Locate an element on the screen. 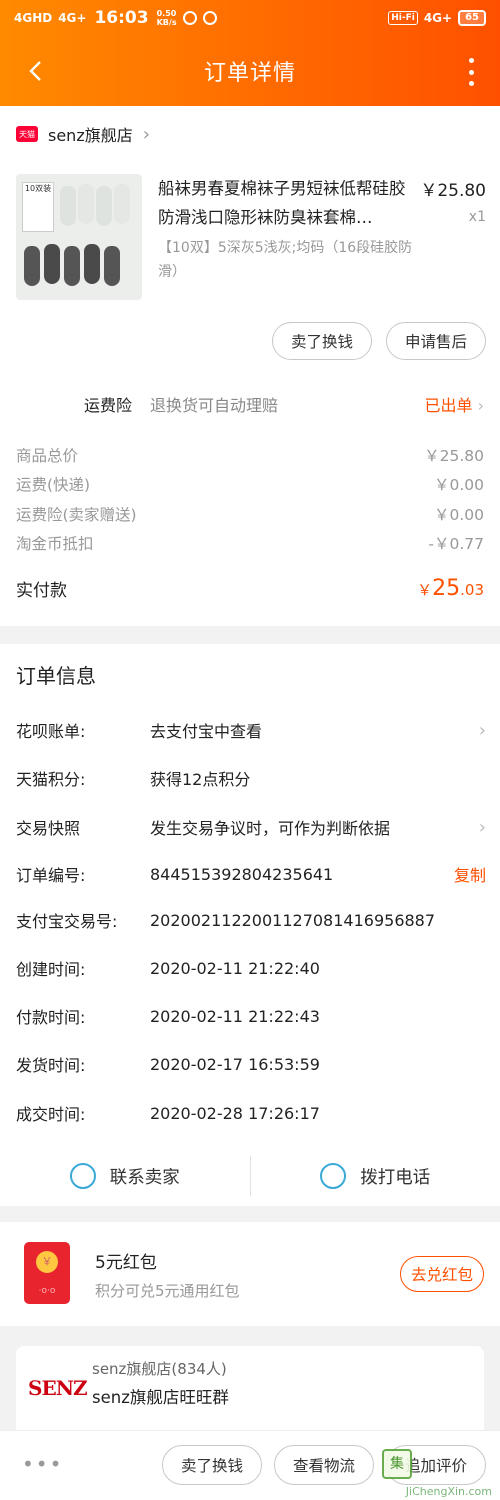 The image size is (500, 1500). created-time-row: 创建时间: 2020-02-11 21:22:40 is located at coordinates (251, 968).